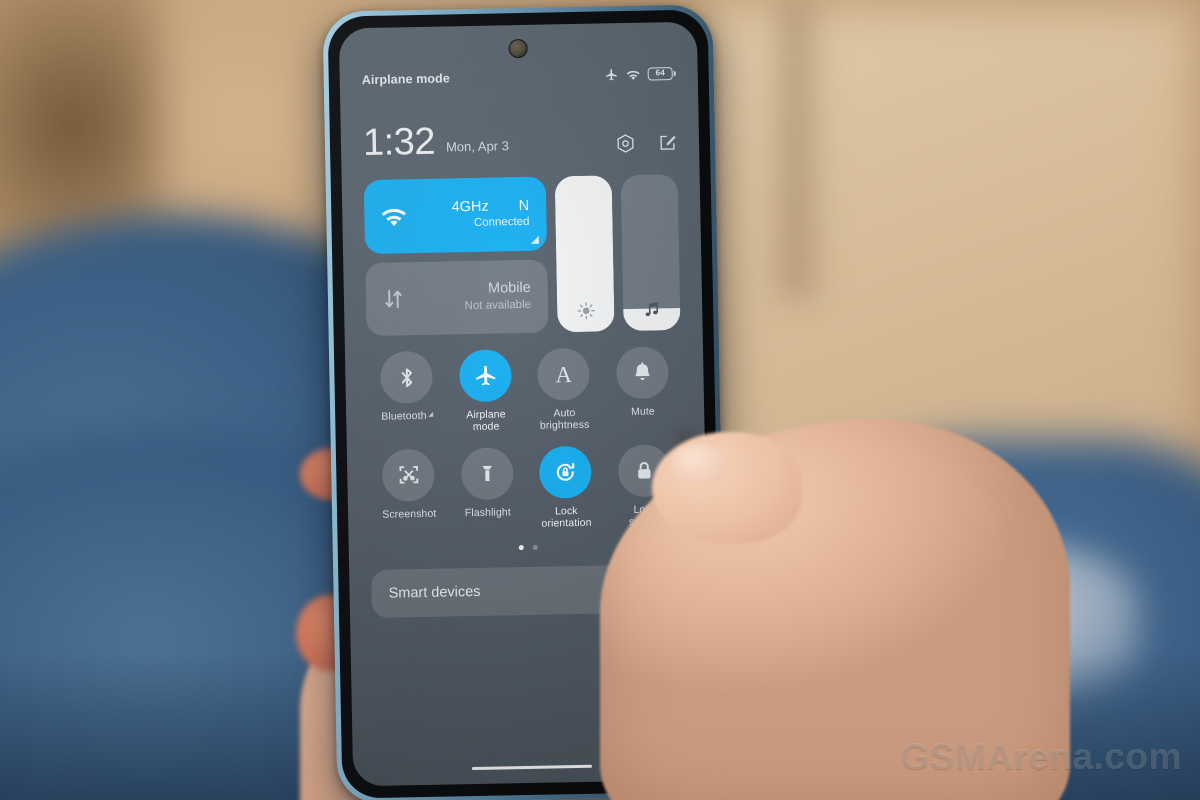 Image resolution: width=1200 pixels, height=800 pixels. I want to click on wifi-ssid-overflow: N, so click(524, 205).